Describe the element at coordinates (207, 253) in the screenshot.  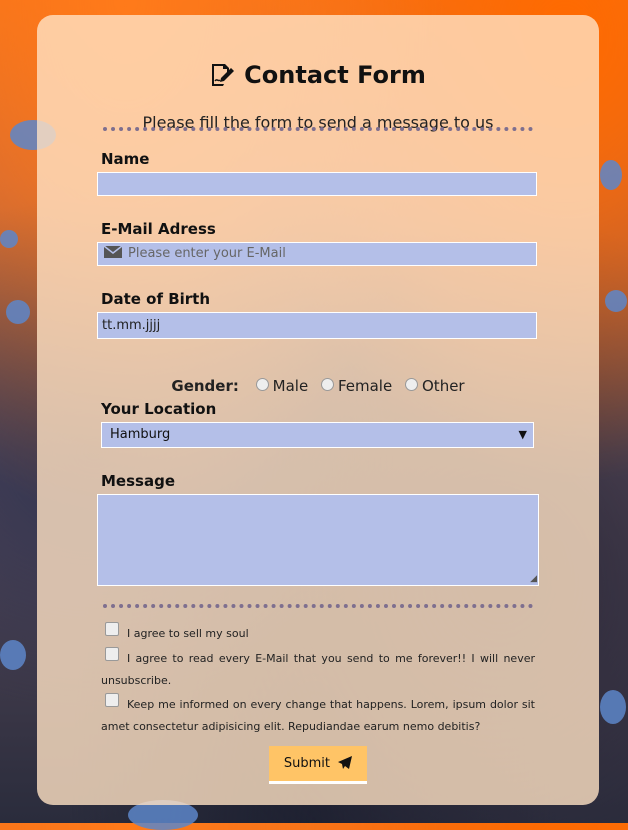
I see `email-placeholder: Please enter your E-Mail` at that location.